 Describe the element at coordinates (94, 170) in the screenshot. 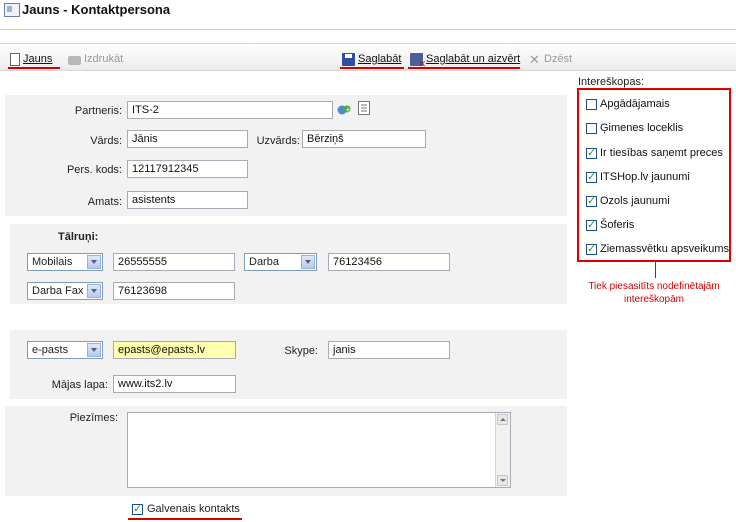

I see `personal-code-label: Pers. kods:` at that location.